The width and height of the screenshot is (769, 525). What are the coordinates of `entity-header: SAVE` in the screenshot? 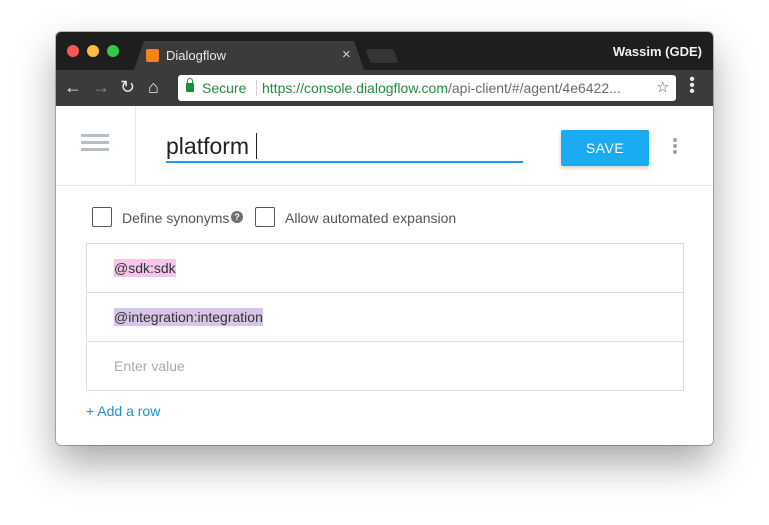 It's located at (384, 146).